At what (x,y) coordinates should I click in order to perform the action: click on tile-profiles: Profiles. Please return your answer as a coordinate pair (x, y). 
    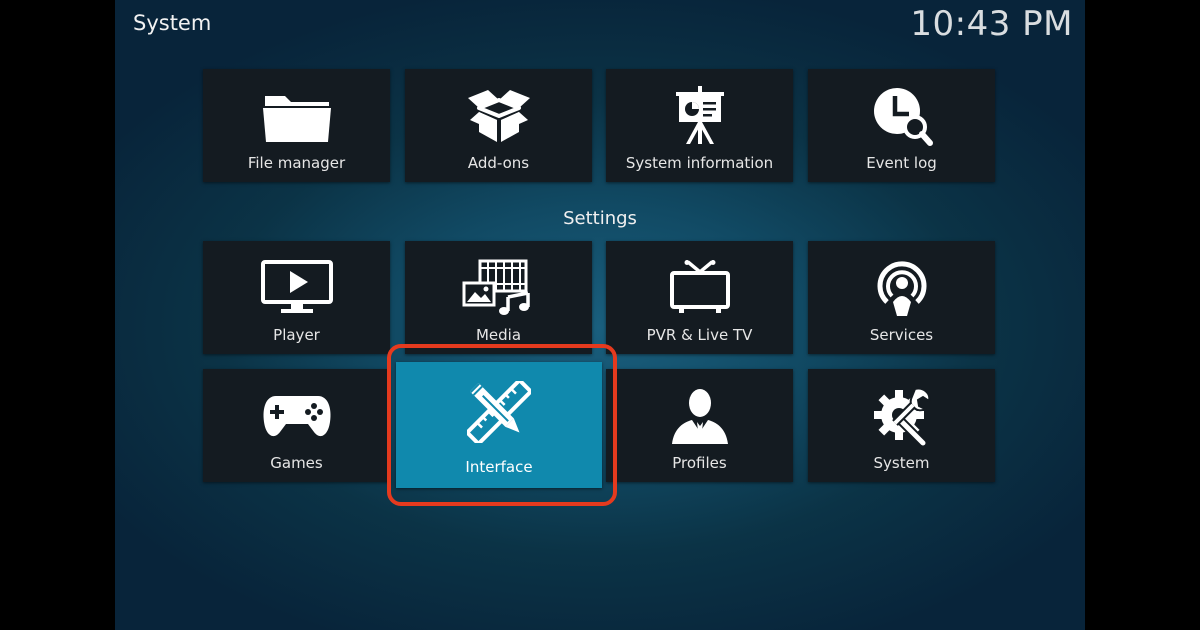
    Looking at the image, I should click on (699, 425).